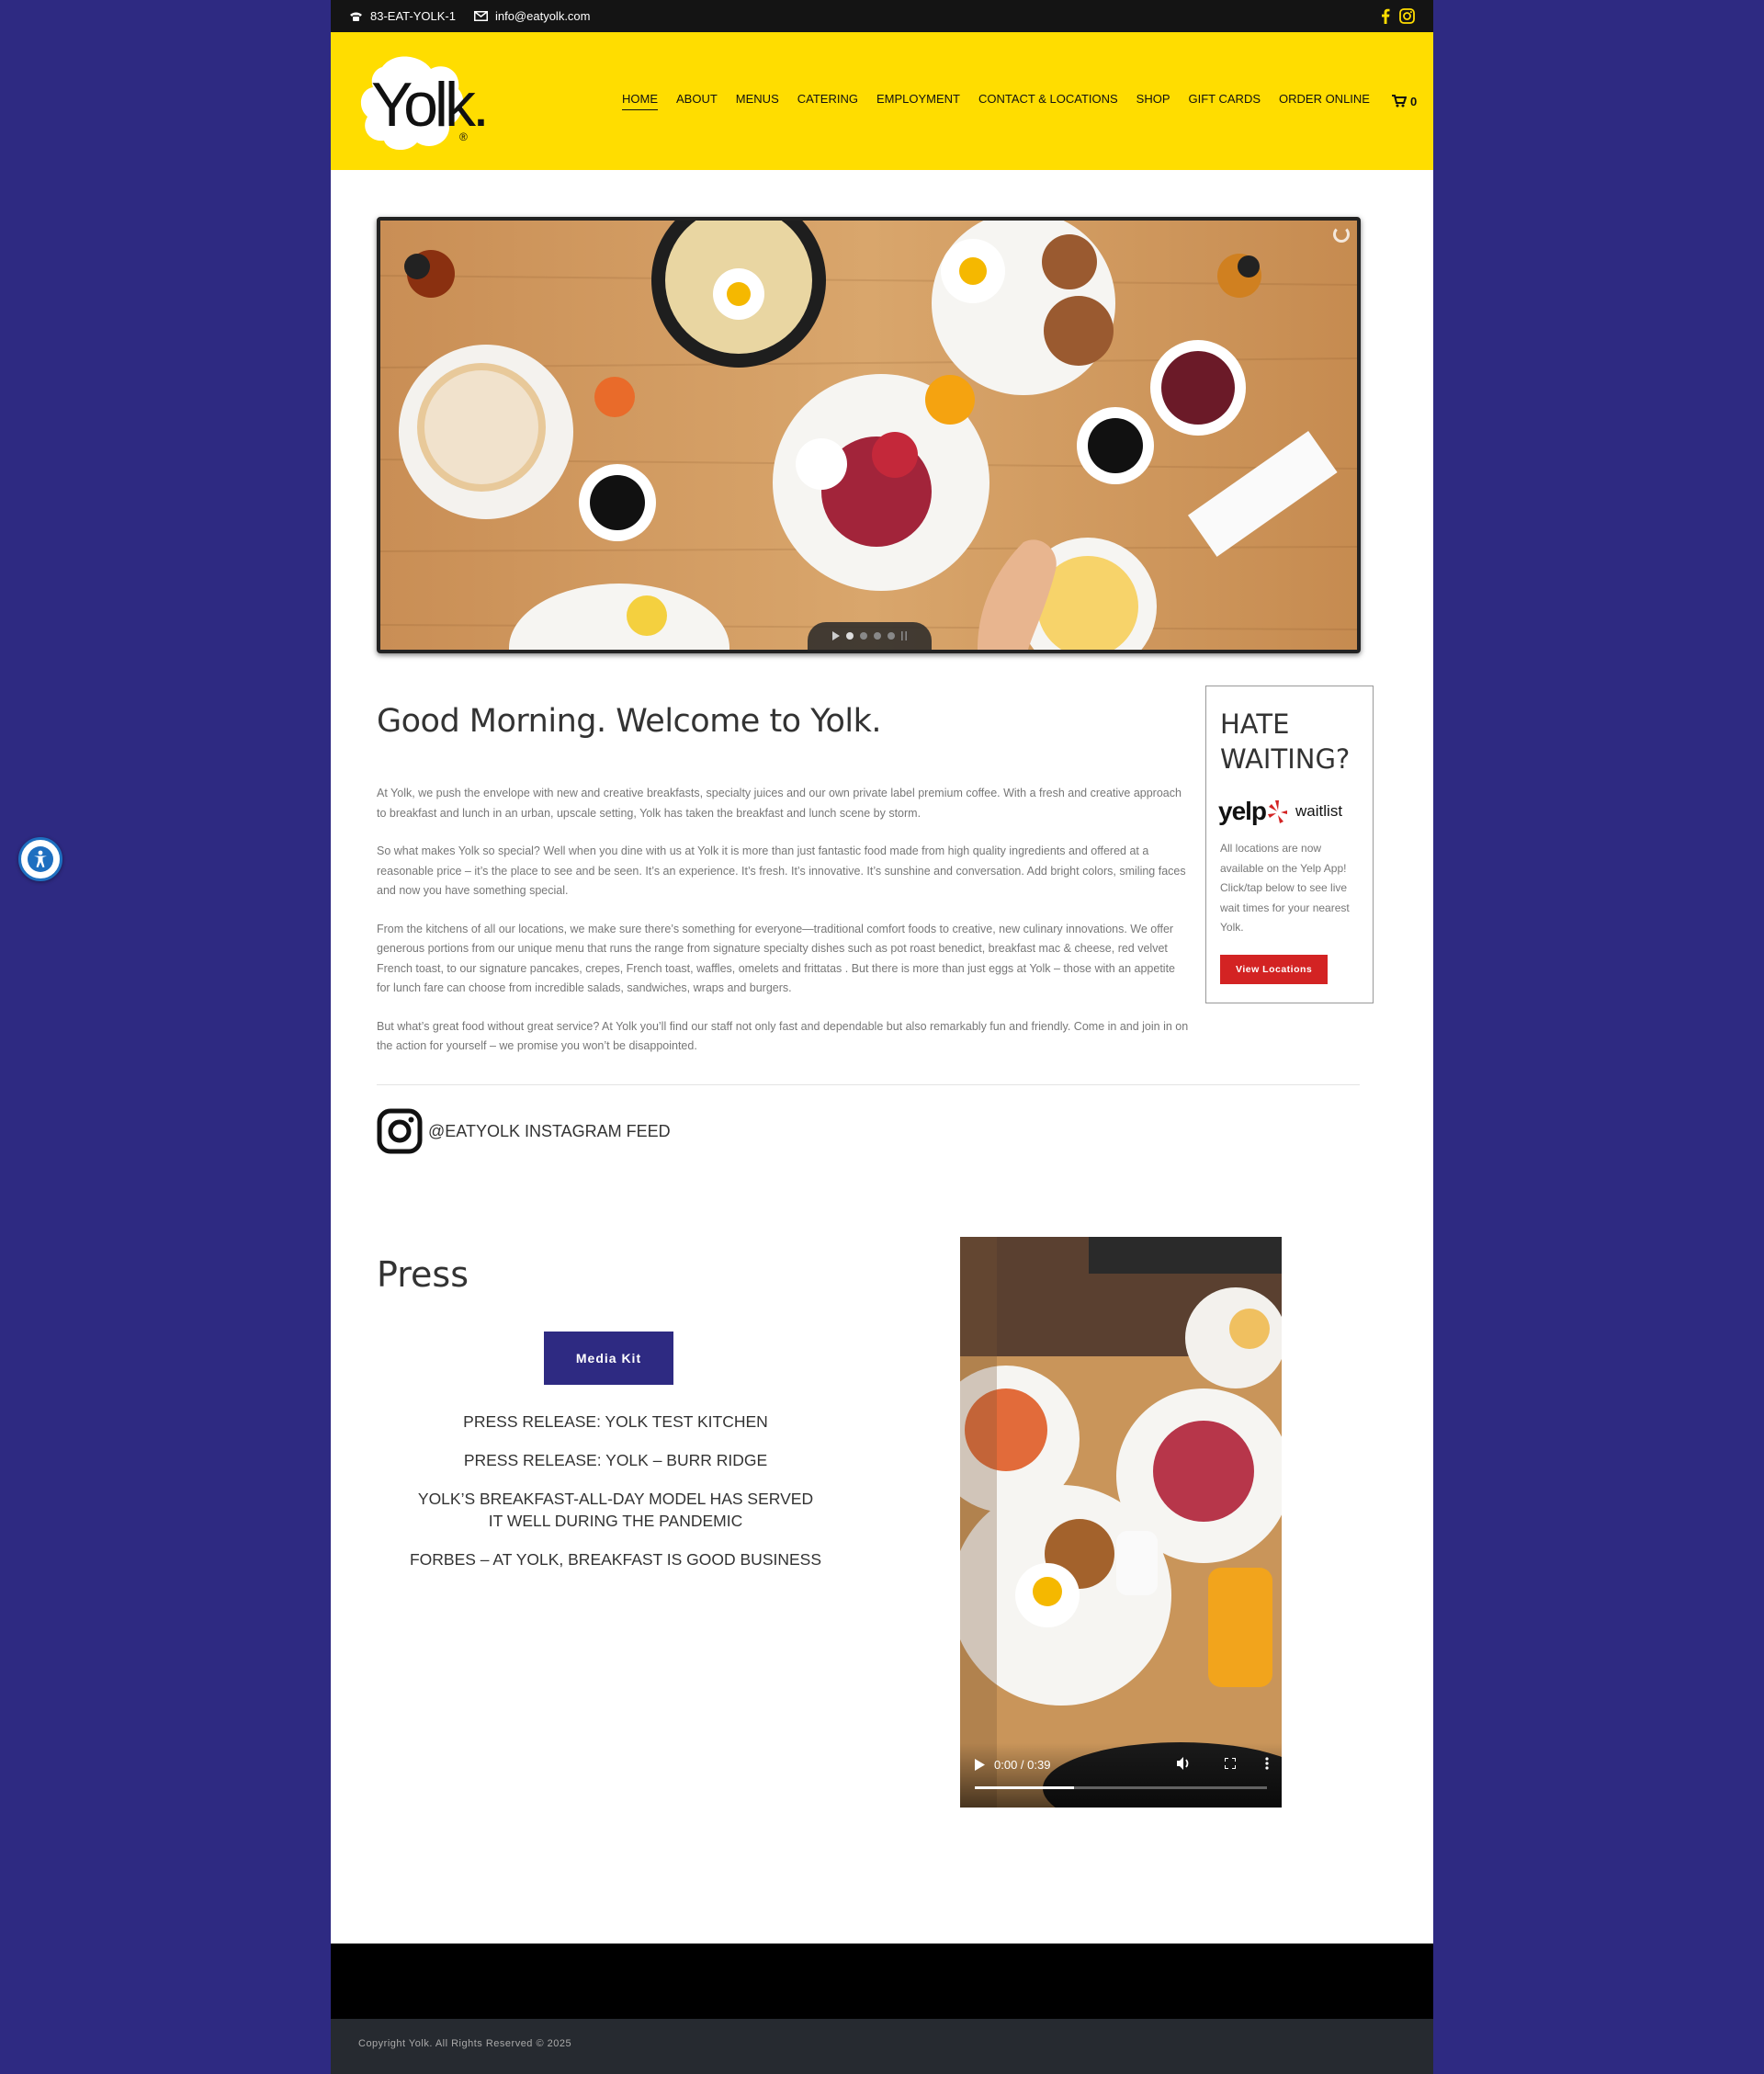  I want to click on press-title: Press, so click(423, 1274).